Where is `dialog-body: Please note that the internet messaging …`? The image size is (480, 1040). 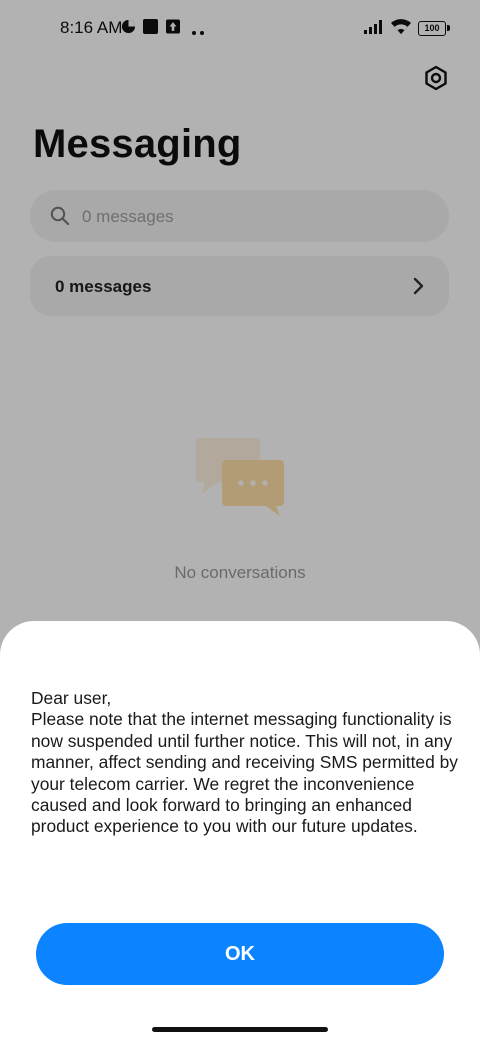 dialog-body: Please note that the internet messaging … is located at coordinates (244, 773).